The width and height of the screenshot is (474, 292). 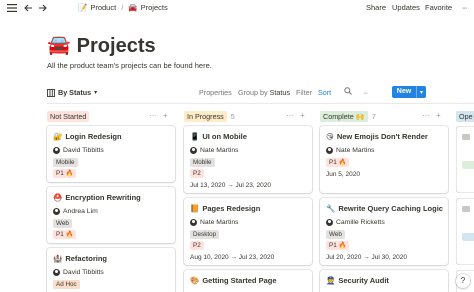 What do you see at coordinates (232, 257) in the screenshot?
I see `card-date: Aug 10, 2020 → Jul 23, 2020` at bounding box center [232, 257].